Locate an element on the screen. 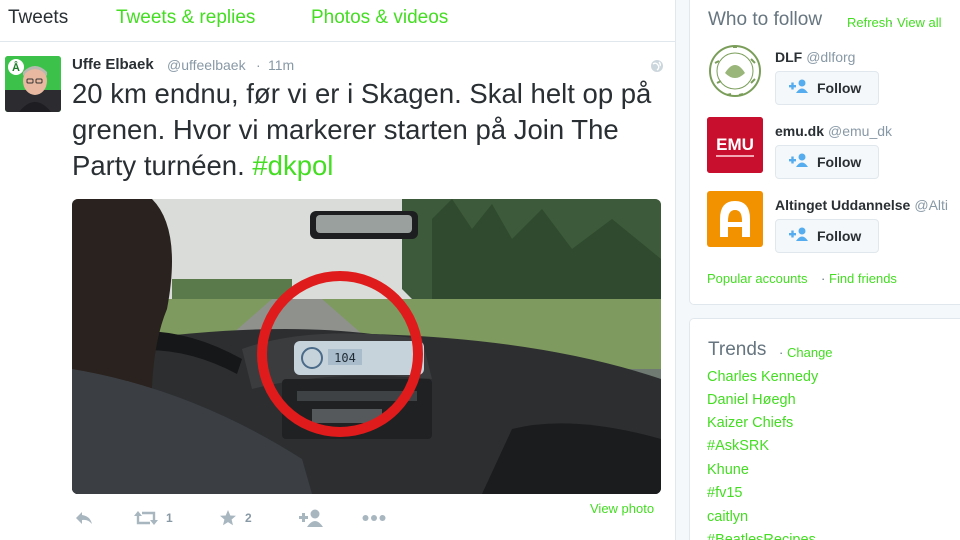 The height and width of the screenshot is (540, 960). view-photo-link: View photo is located at coordinates (622, 508).